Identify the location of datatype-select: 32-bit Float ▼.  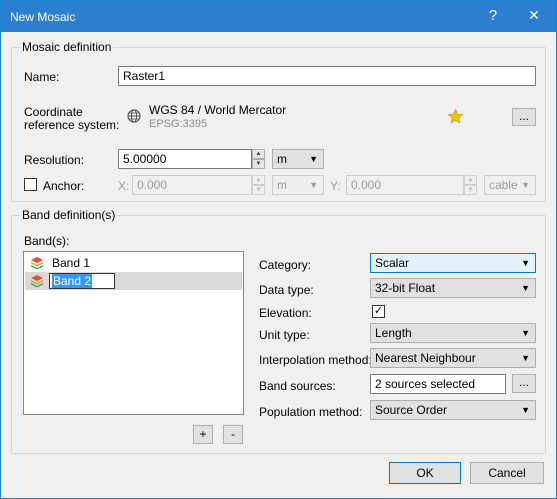
(453, 288).